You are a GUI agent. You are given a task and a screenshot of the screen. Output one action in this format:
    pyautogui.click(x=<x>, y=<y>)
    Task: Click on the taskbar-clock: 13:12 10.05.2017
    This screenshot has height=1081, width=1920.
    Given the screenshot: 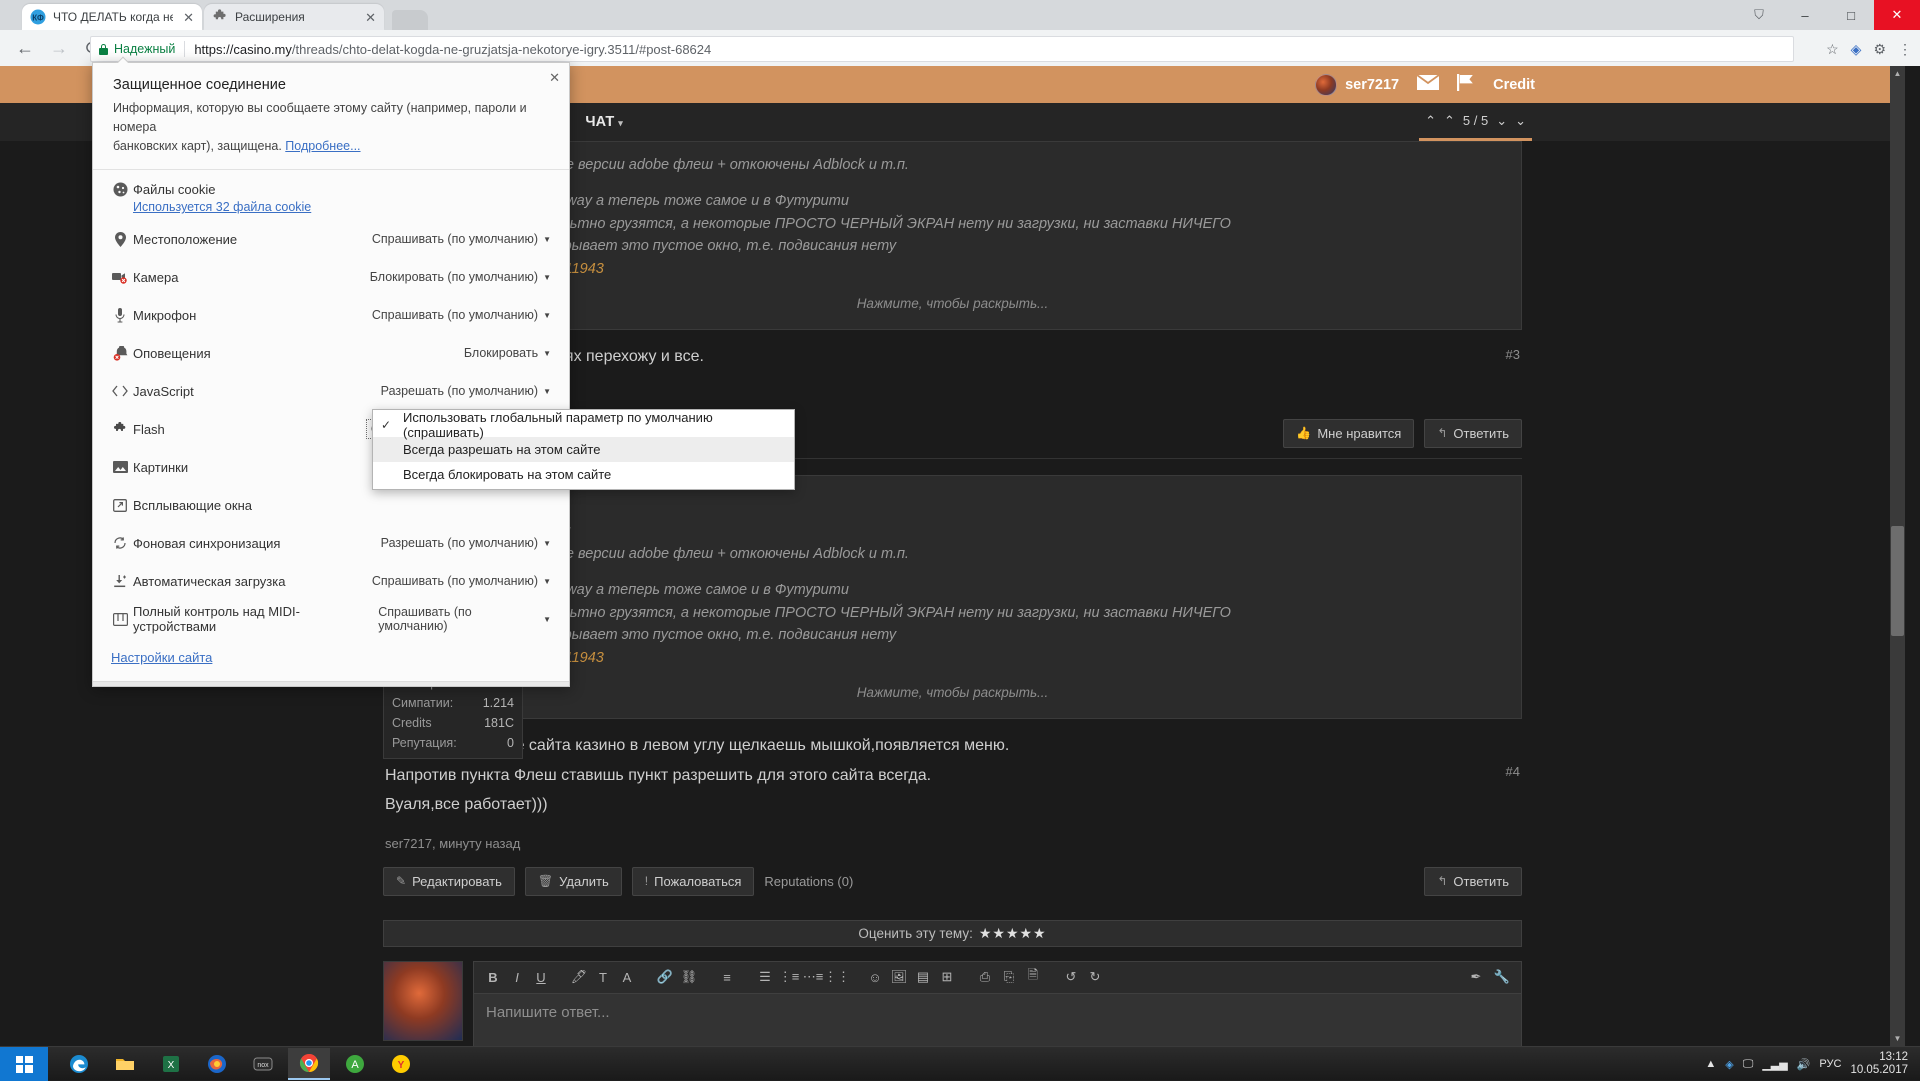 What is the action you would take?
    pyautogui.click(x=1879, y=1064)
    